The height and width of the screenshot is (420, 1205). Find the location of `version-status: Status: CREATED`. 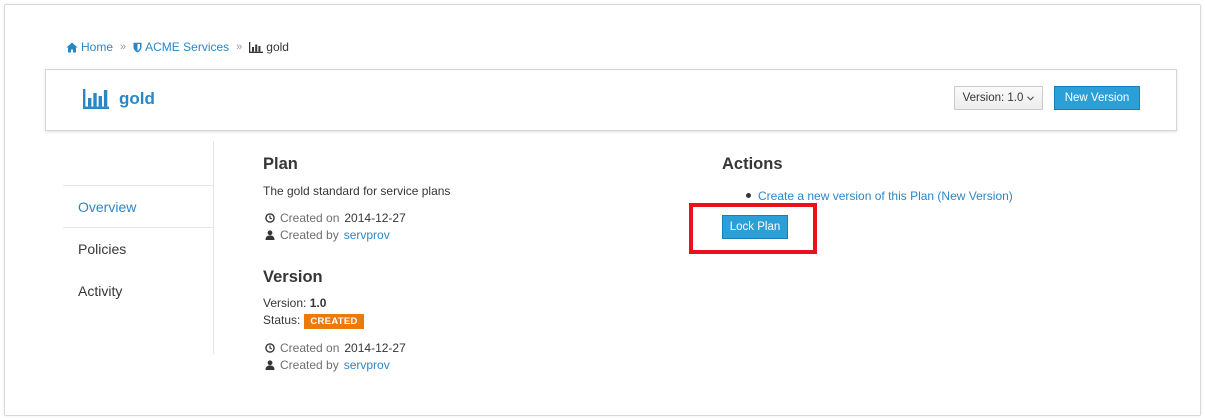

version-status: Status: CREATED is located at coordinates (313, 321).